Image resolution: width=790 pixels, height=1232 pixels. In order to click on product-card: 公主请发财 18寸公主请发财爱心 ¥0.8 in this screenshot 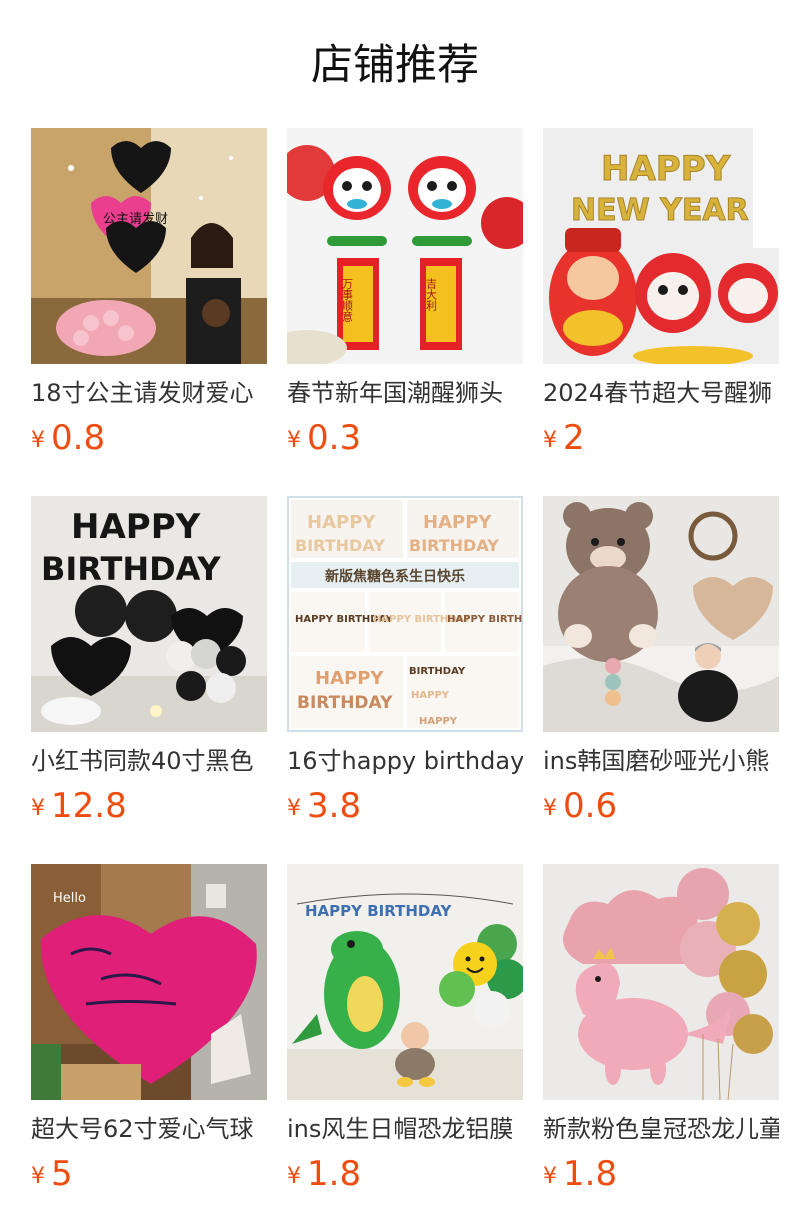, I will do `click(149, 293)`.